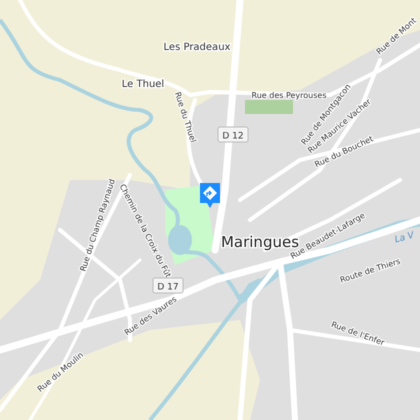 This screenshot has width=420, height=420. Describe the element at coordinates (210, 195) in the screenshot. I see `directions-marker-icon` at that location.